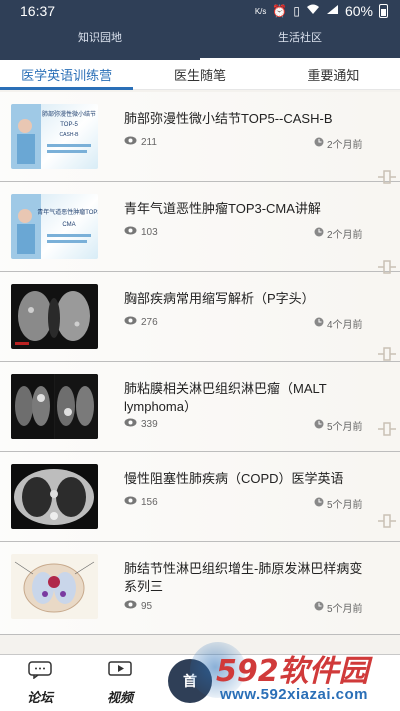  What do you see at coordinates (70, 135) in the screenshot?
I see `thumb-text-3: CASH-B` at bounding box center [70, 135].